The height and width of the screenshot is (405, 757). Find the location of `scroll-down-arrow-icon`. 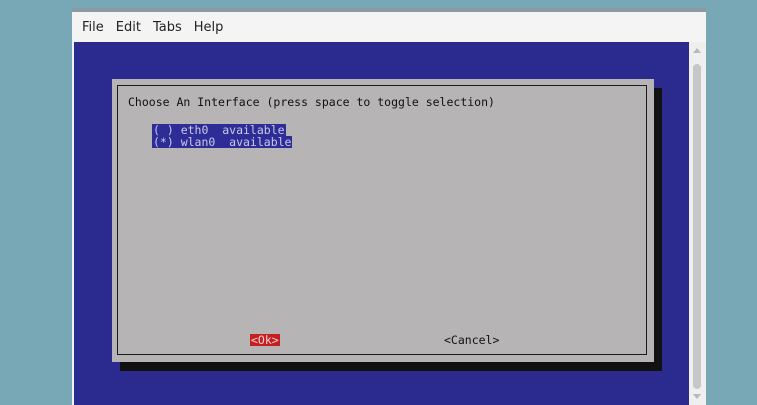

scroll-down-arrow-icon is located at coordinates (697, 396).